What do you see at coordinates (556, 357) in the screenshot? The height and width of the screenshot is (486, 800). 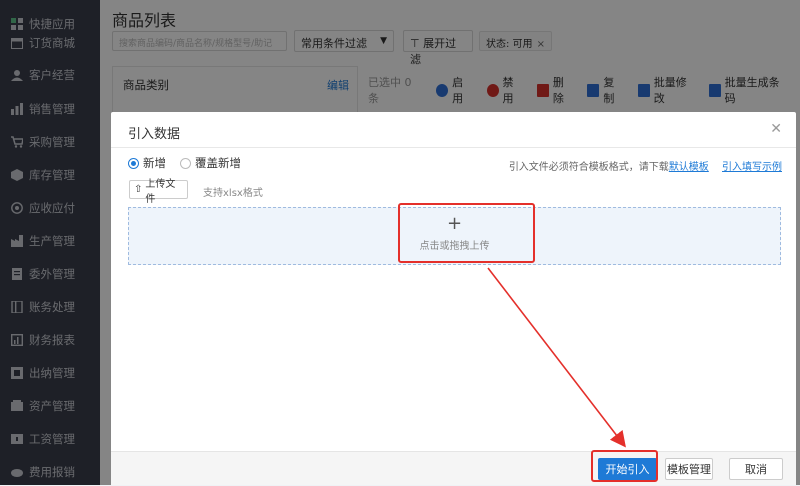 I see `annotation-arrow` at bounding box center [556, 357].